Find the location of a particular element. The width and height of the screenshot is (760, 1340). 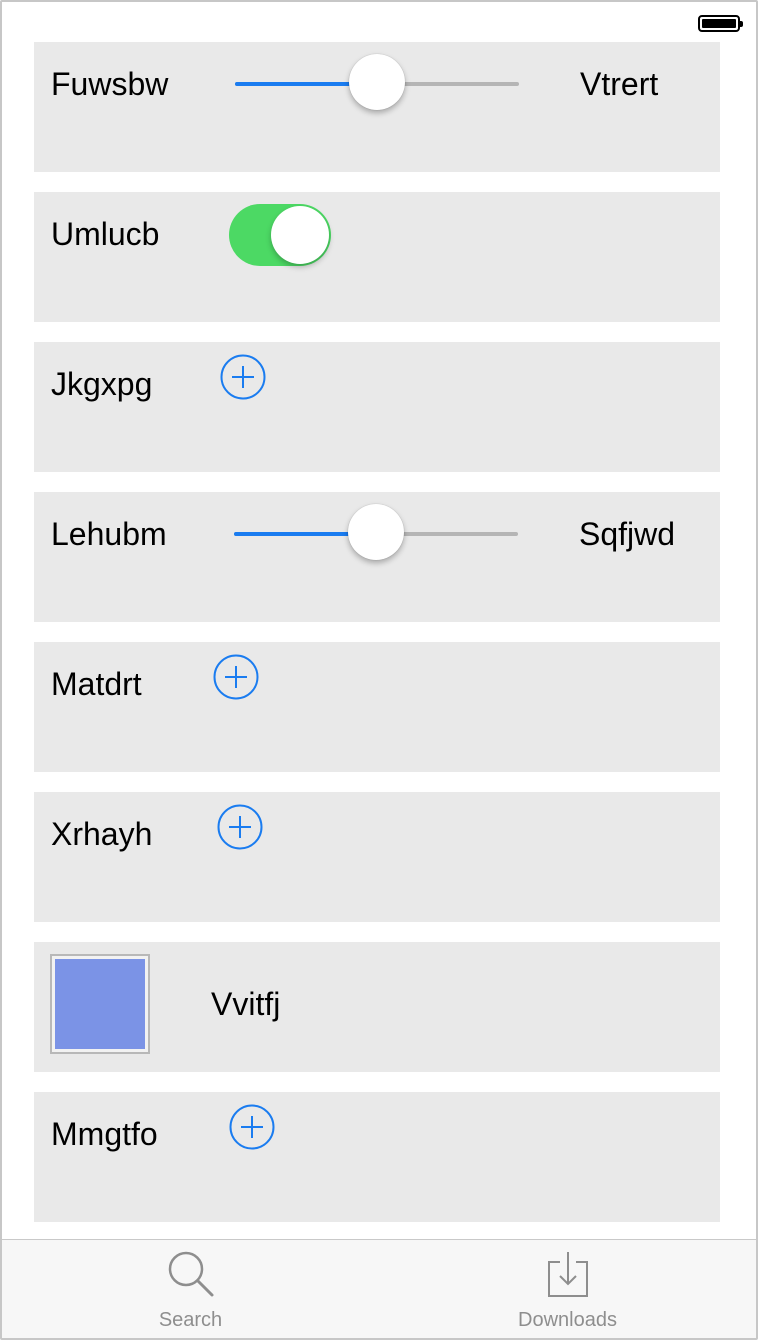

swatch-row-vvitfj: Vvitfj is located at coordinates (377, 1007).